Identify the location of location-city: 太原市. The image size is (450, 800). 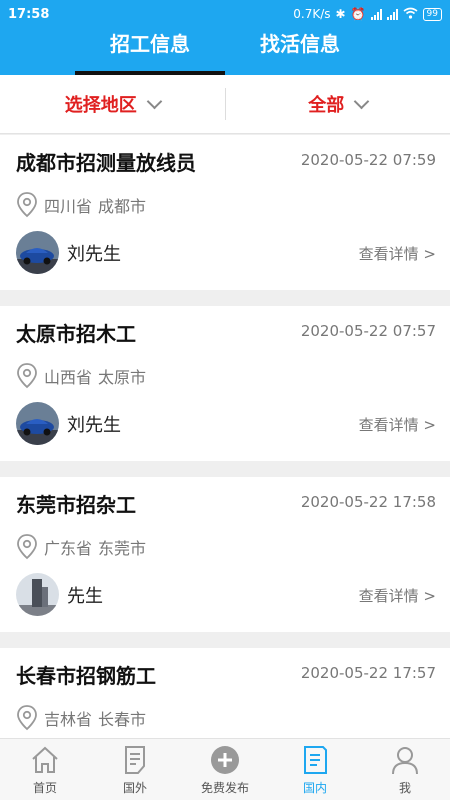
(122, 377).